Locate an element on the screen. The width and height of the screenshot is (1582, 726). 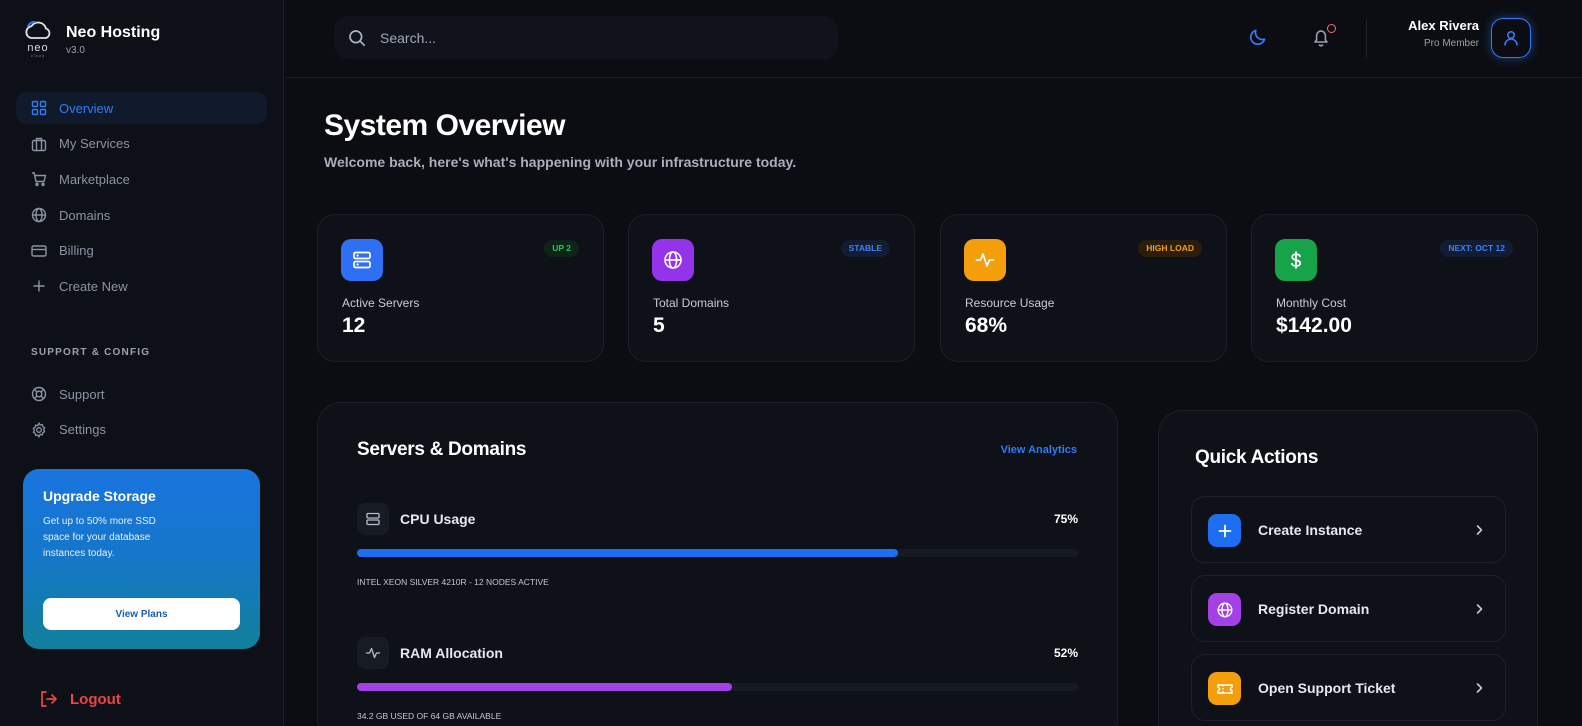
metric-note: 34.2 GB USED OF 64 GB AVAILABLE is located at coordinates (429, 716).